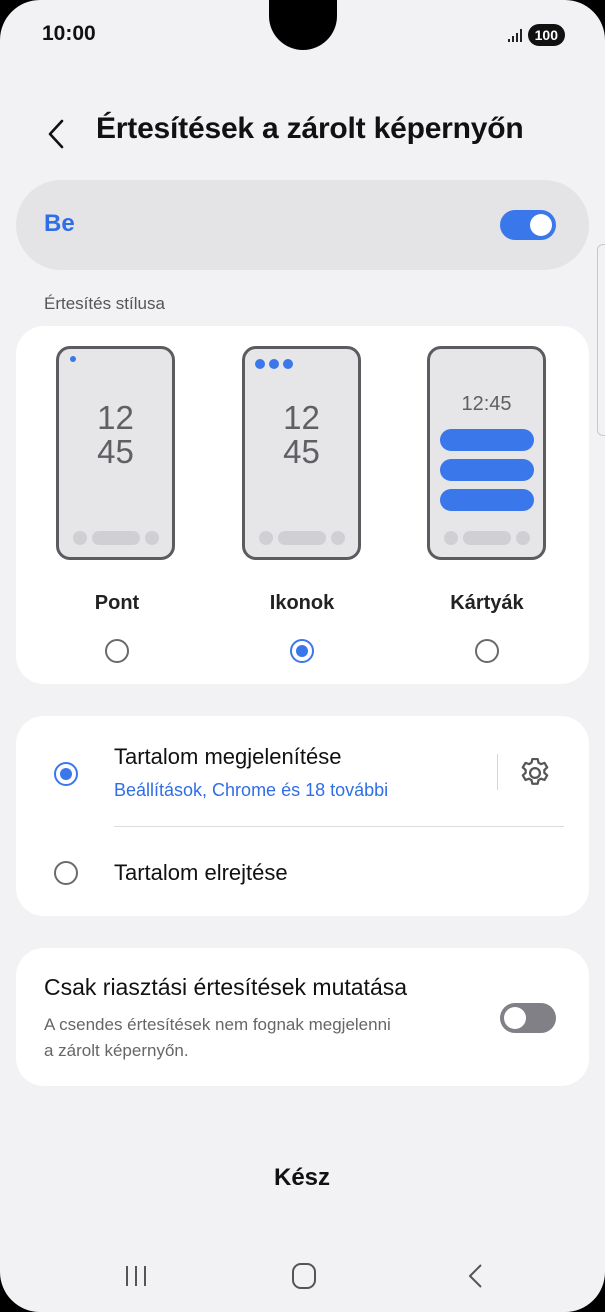 The image size is (605, 1312). What do you see at coordinates (226, 987) in the screenshot?
I see `alert-only-title: Csak riasztási értesítések mutatása` at bounding box center [226, 987].